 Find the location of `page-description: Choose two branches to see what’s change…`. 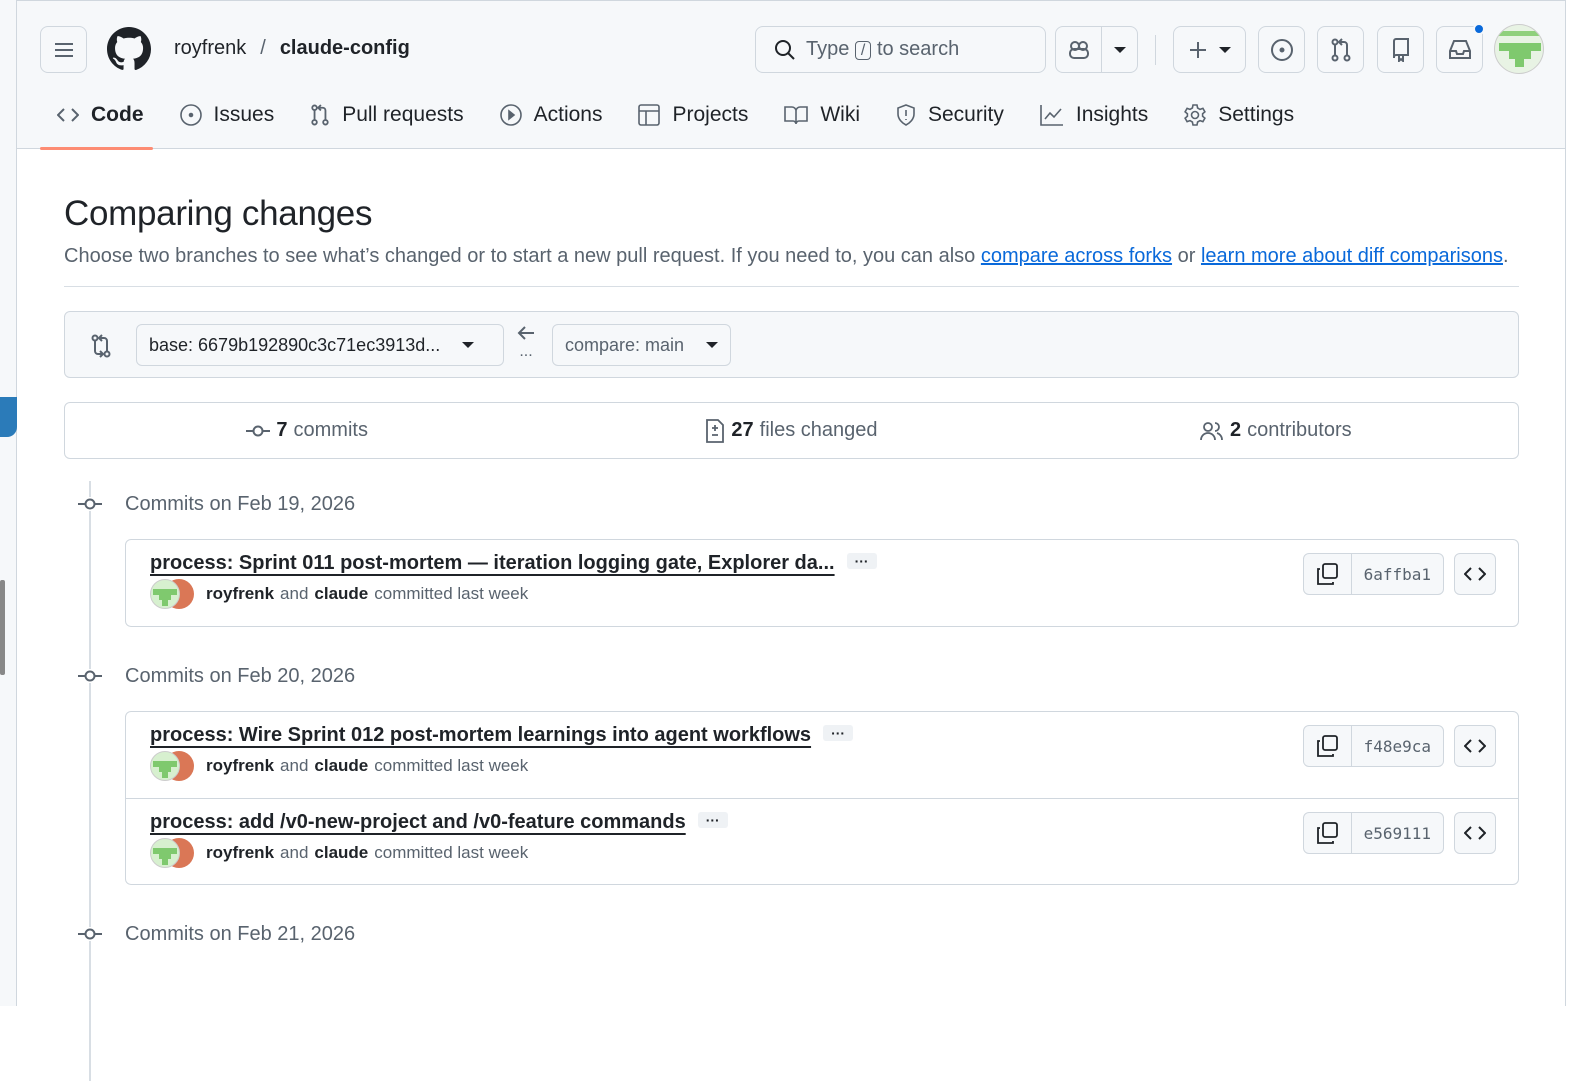

page-description: Choose two branches to see what’s change… is located at coordinates (791, 263).